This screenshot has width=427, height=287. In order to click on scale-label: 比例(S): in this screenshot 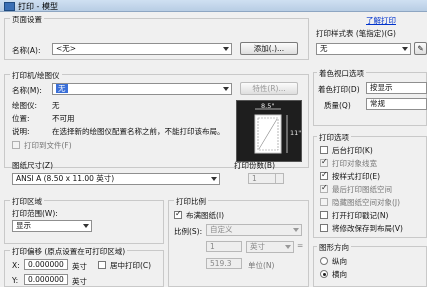, I will do `click(188, 231)`.